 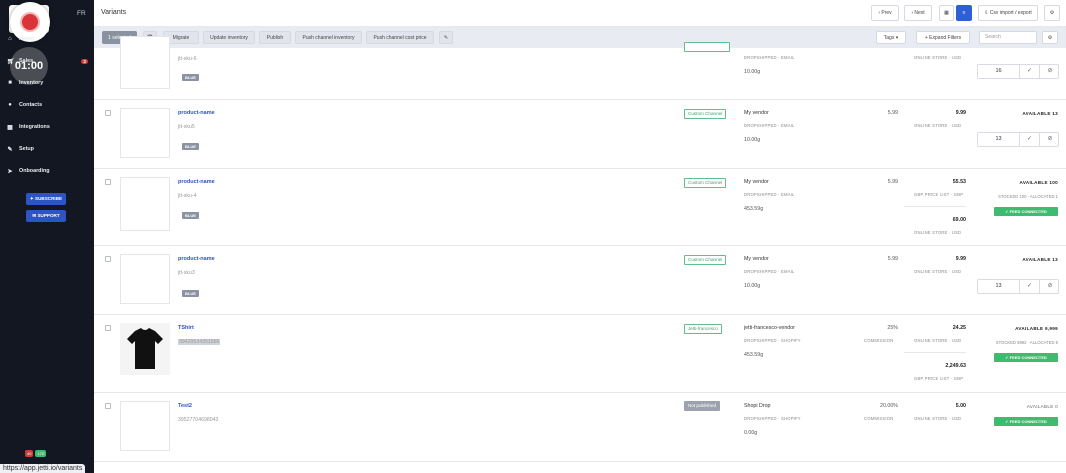 I want to click on sale-price: 5.00, so click(x=960, y=406).